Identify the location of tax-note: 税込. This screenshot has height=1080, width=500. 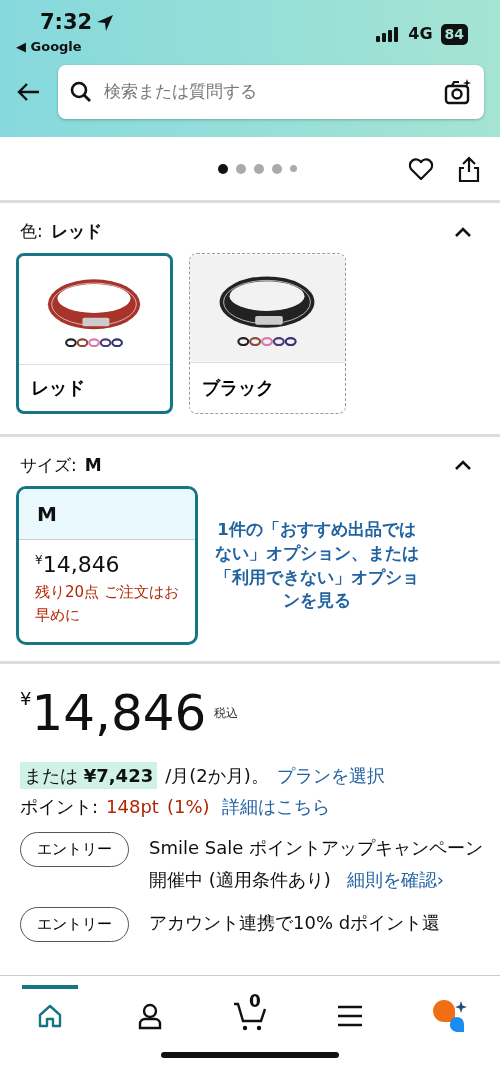
(226, 713).